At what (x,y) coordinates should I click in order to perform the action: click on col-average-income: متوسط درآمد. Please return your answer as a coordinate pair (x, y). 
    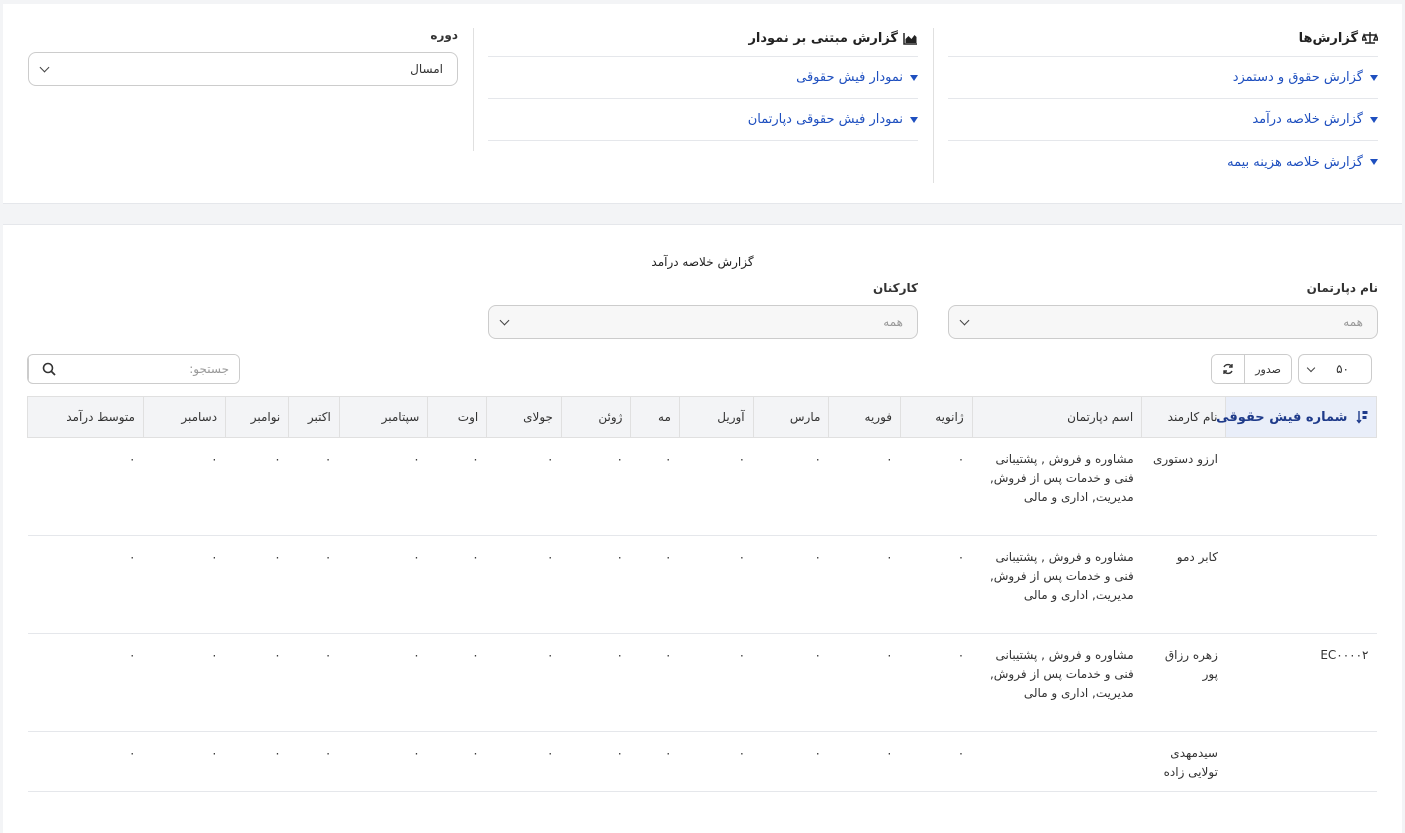
    Looking at the image, I should click on (85, 417).